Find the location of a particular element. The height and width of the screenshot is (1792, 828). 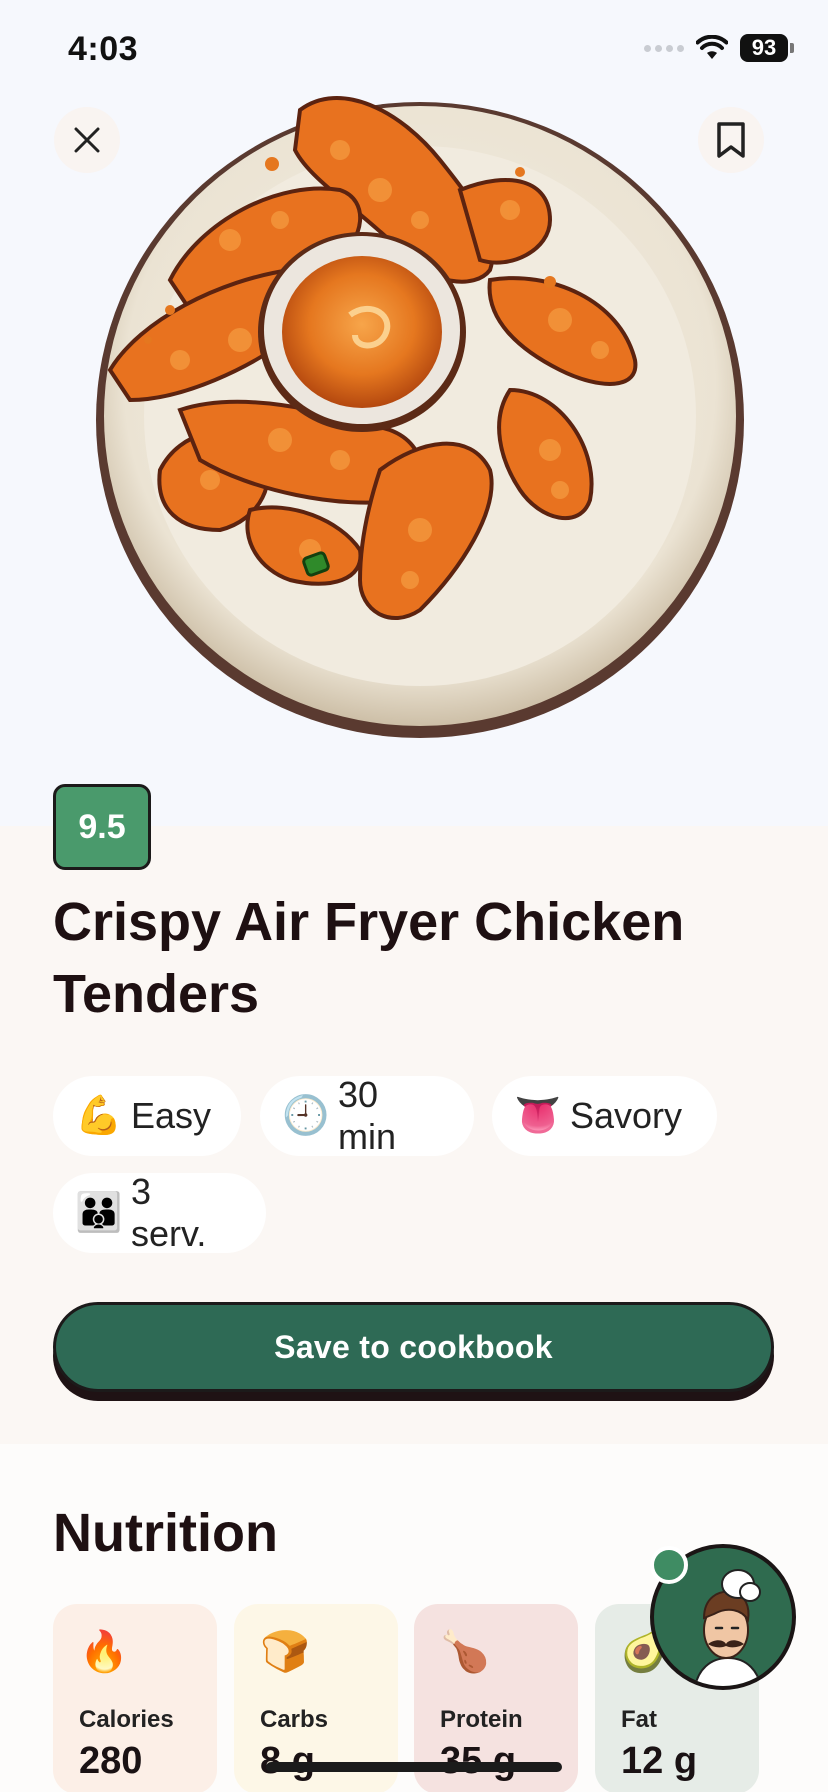

bookmark-button is located at coordinates (731, 140).